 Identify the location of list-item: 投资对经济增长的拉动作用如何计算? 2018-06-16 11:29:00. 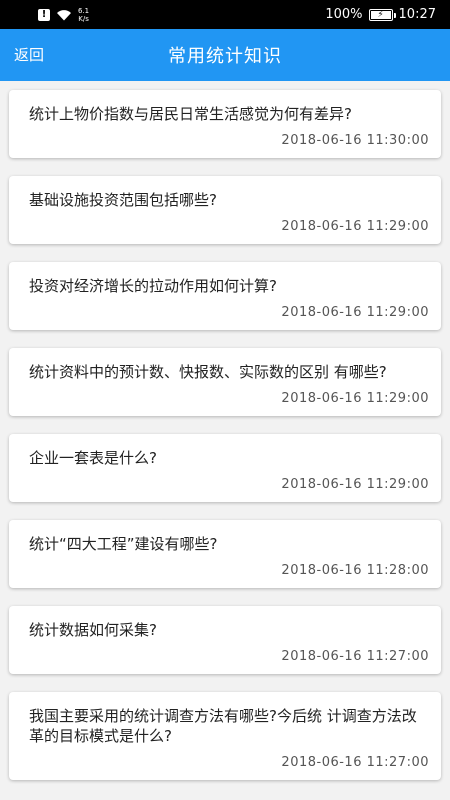
(225, 296).